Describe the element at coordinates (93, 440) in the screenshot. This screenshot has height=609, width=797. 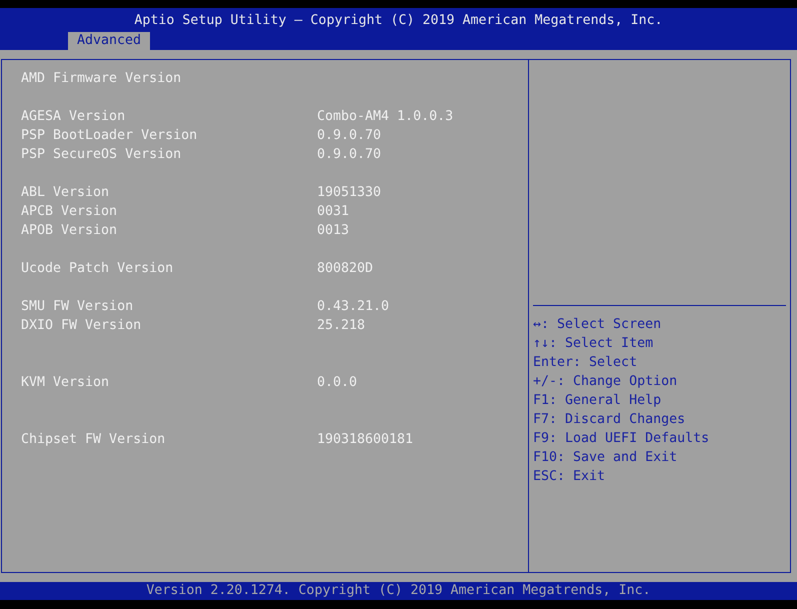
I see `setting-label: Chipset FW Version` at that location.